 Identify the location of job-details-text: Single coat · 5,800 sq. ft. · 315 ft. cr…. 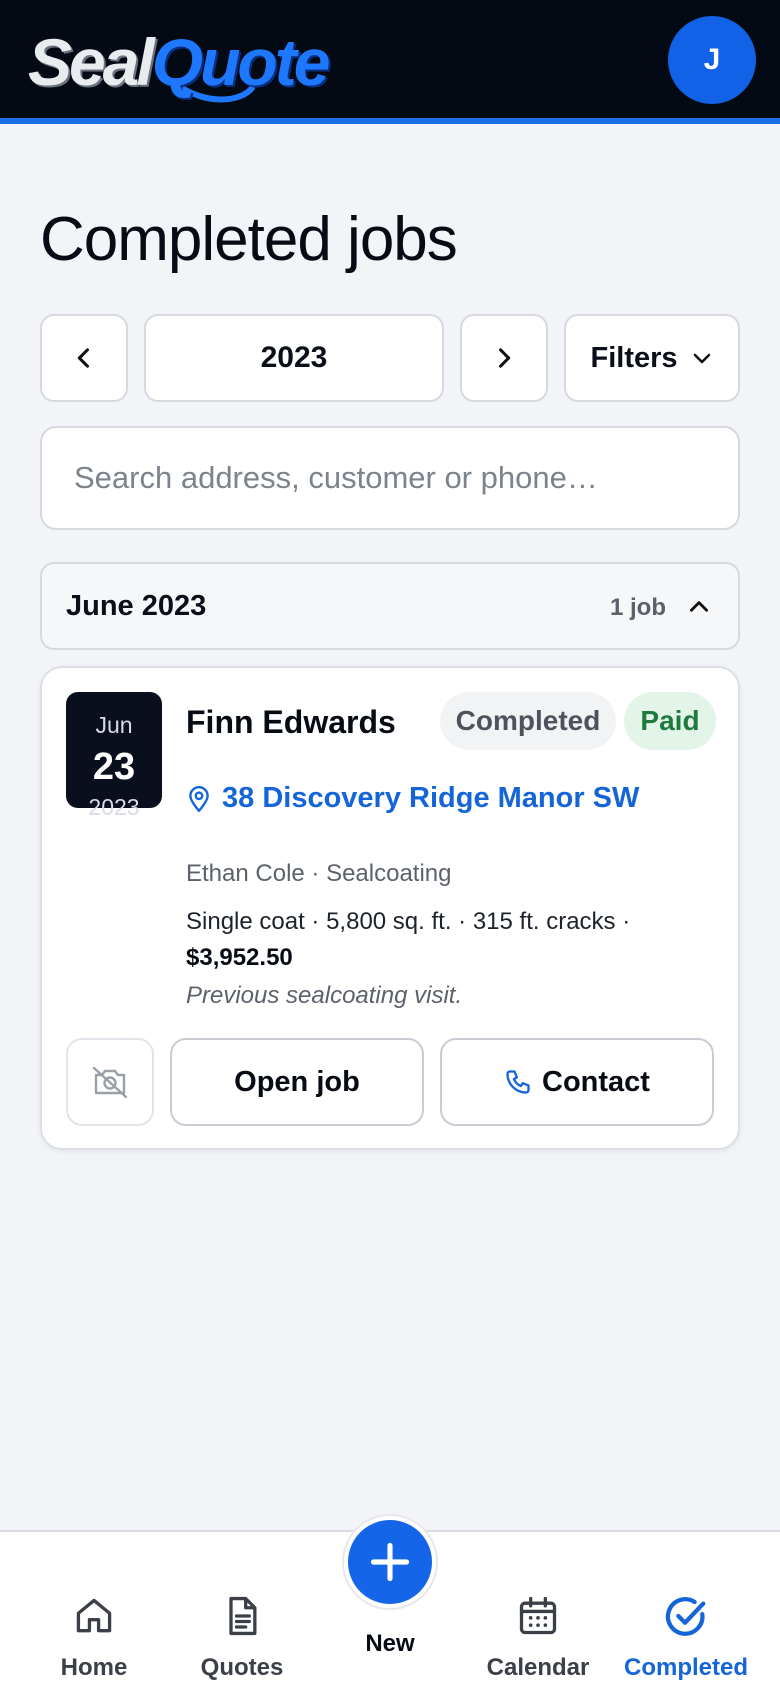
(408, 921).